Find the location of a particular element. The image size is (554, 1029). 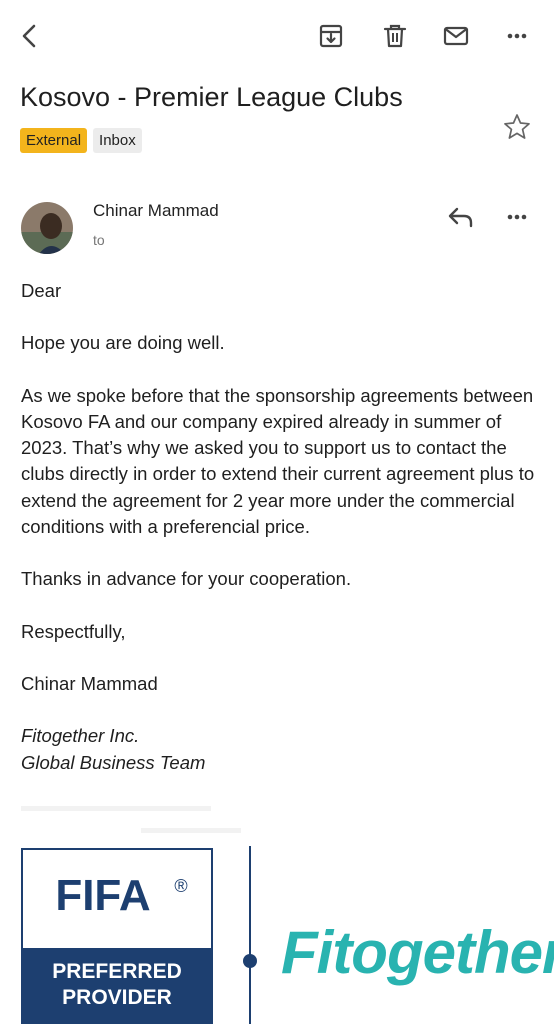

fifa-registered-mark: ® is located at coordinates (180, 886).